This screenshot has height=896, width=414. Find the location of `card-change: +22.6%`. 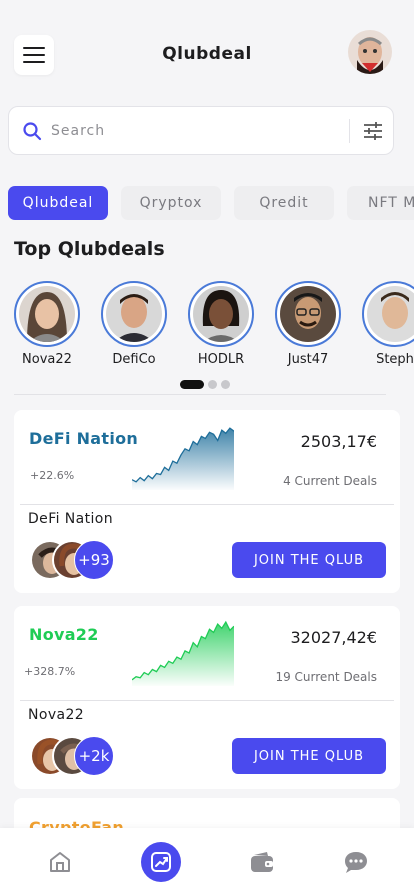

card-change: +22.6% is located at coordinates (52, 475).